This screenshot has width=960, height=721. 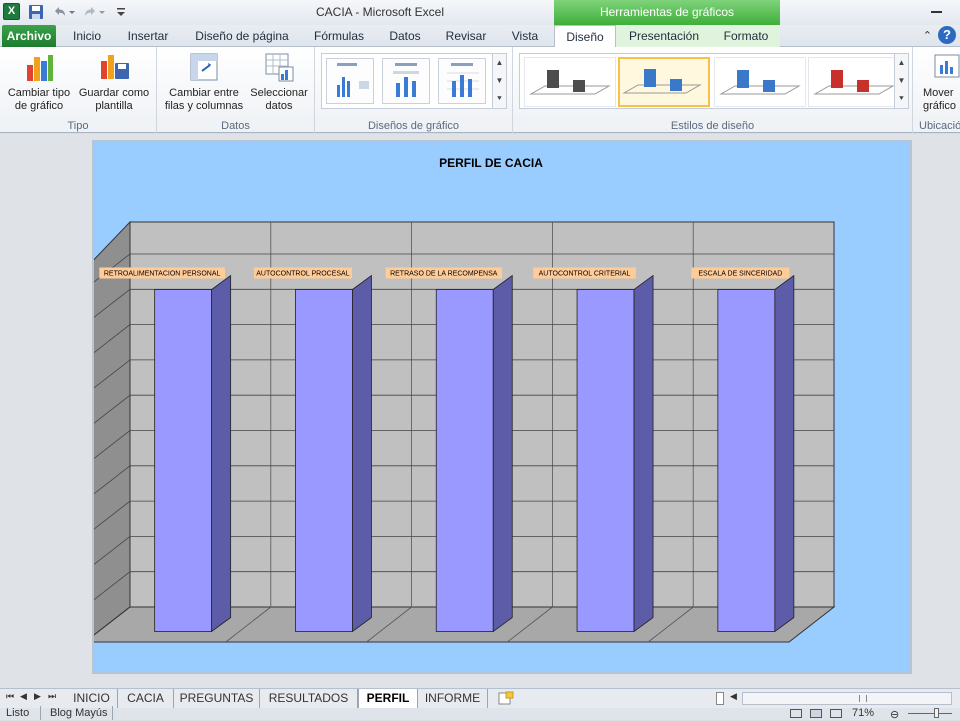 I want to click on chart-style-red, so click(x=854, y=82).